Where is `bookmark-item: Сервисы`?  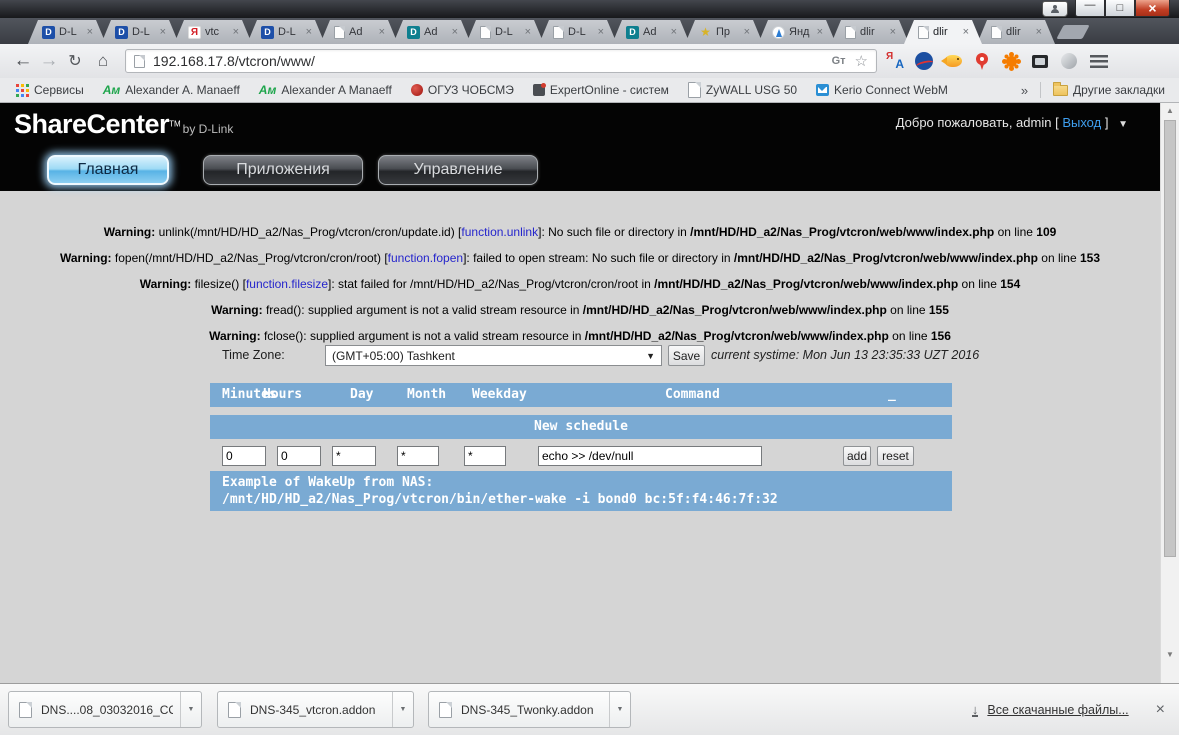 bookmark-item: Сервисы is located at coordinates (50, 90).